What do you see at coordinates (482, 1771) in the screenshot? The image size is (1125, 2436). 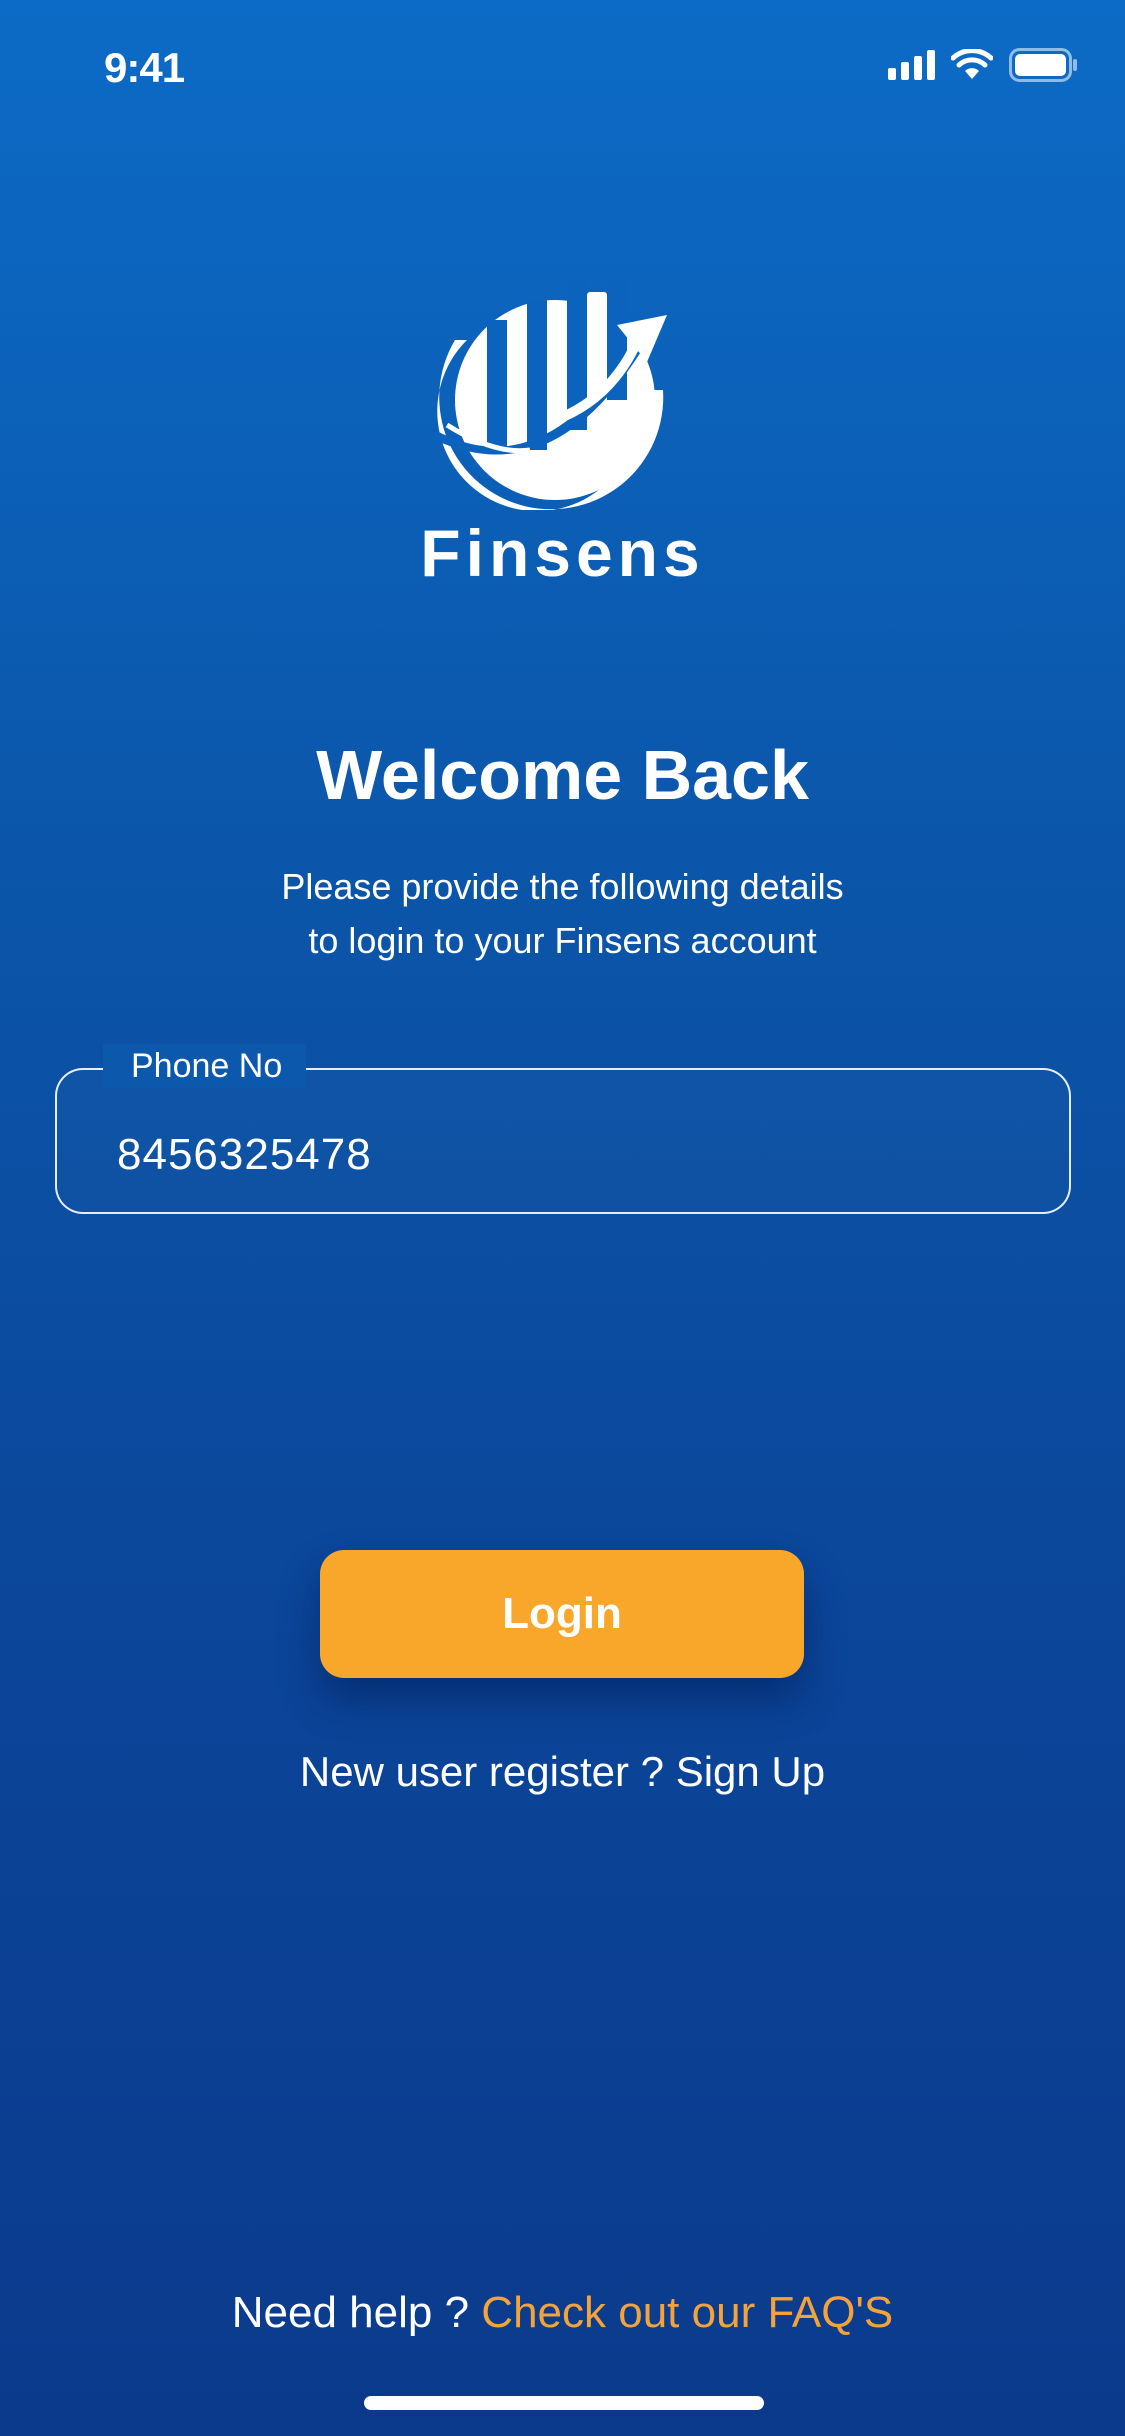 I see `register-prefix: New user register ?` at bounding box center [482, 1771].